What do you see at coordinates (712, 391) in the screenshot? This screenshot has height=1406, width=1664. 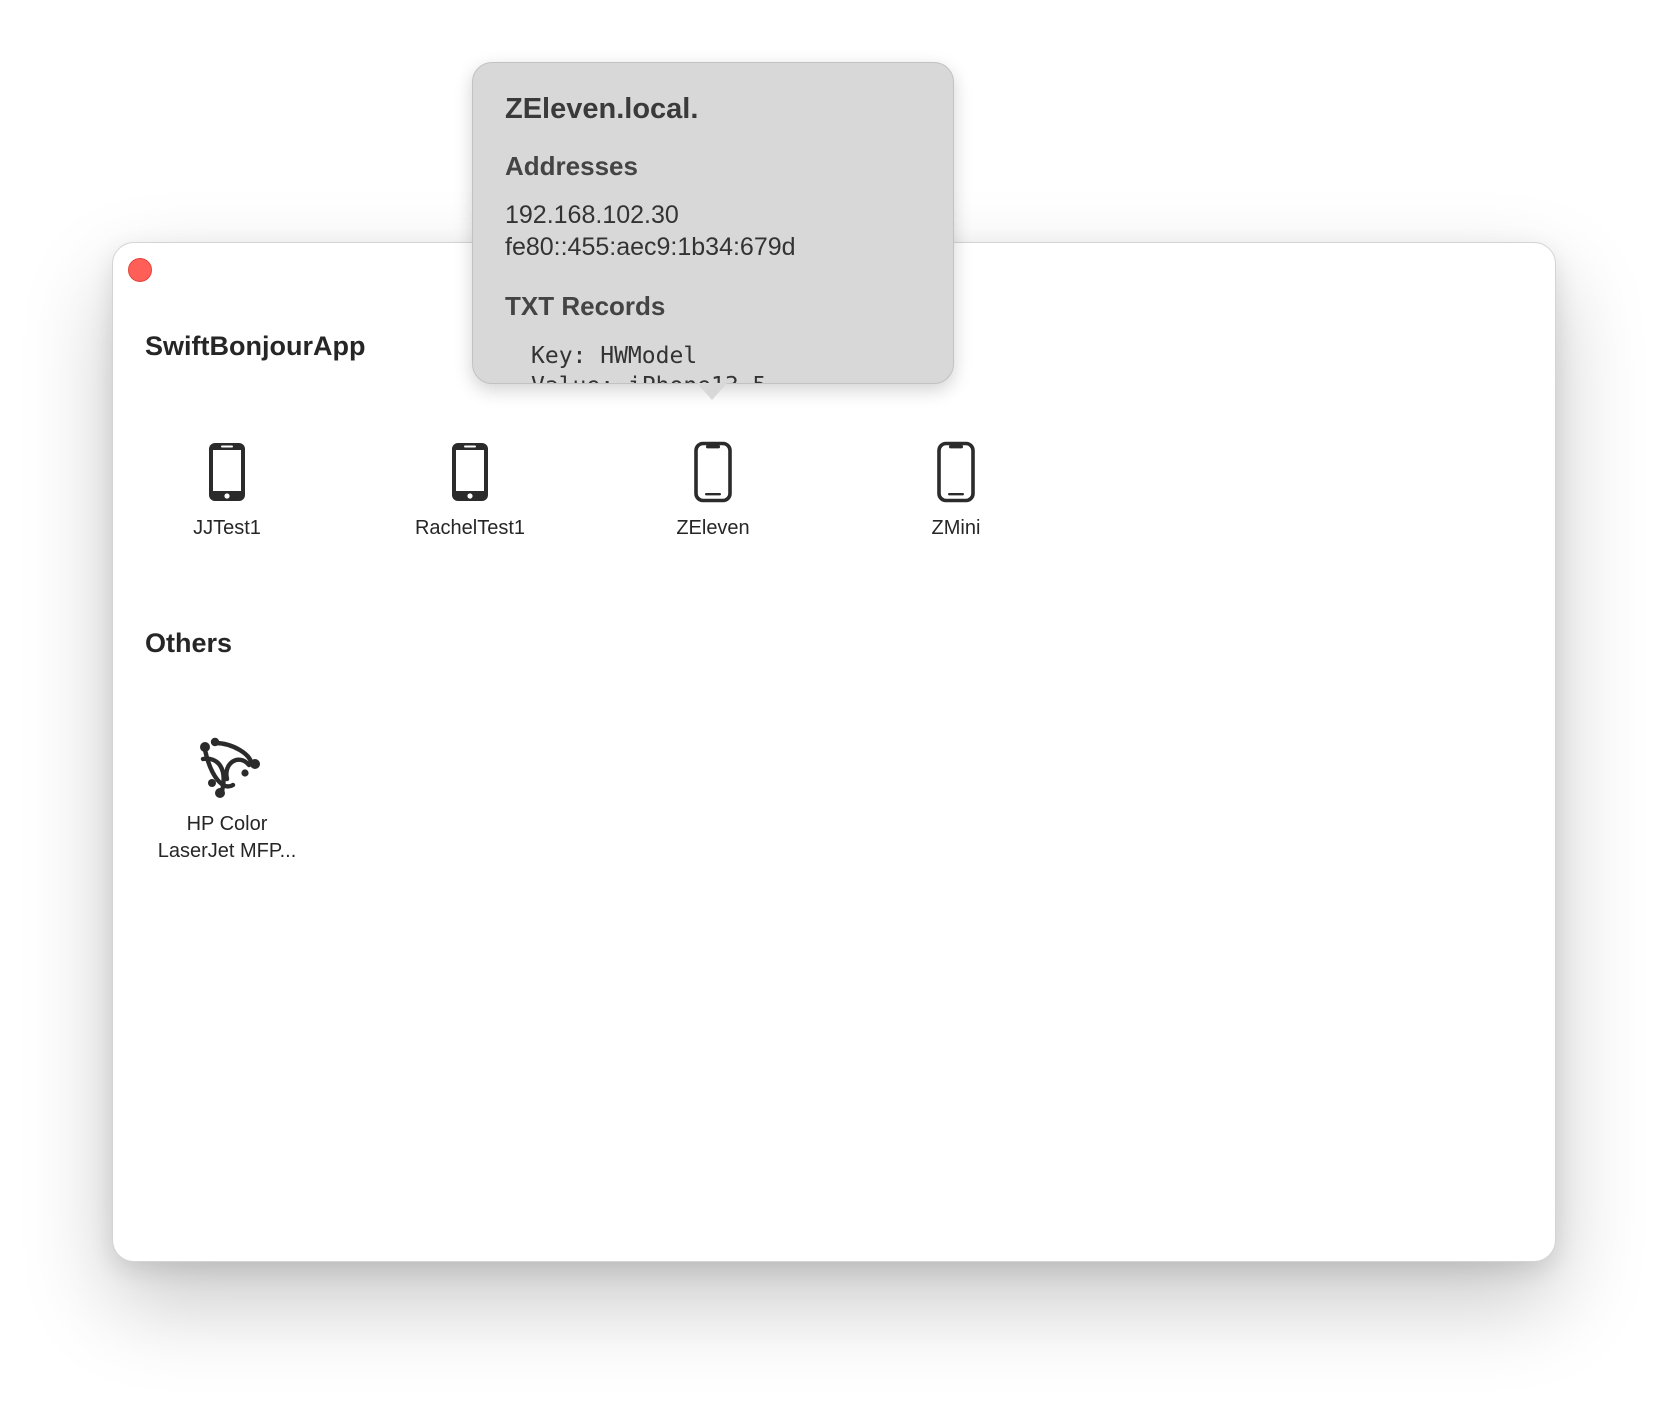 I see `popover-arrow` at bounding box center [712, 391].